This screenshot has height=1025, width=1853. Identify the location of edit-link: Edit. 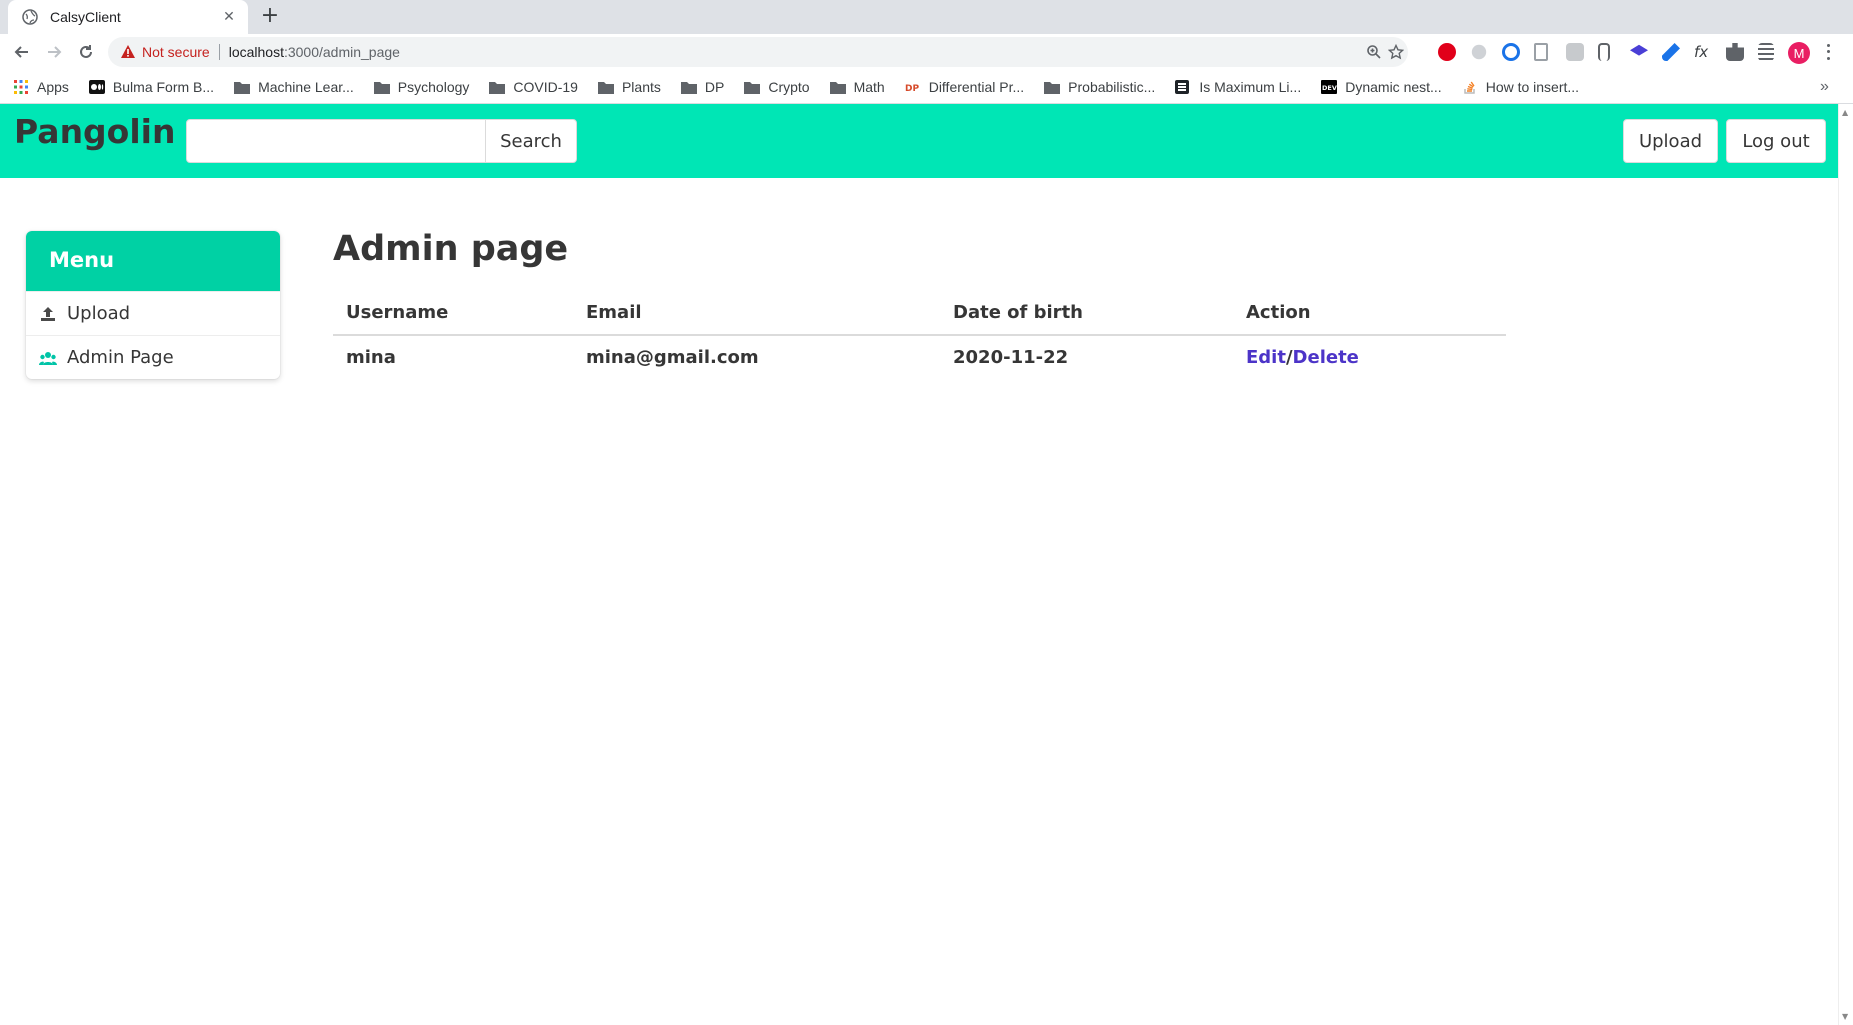
(1266, 357).